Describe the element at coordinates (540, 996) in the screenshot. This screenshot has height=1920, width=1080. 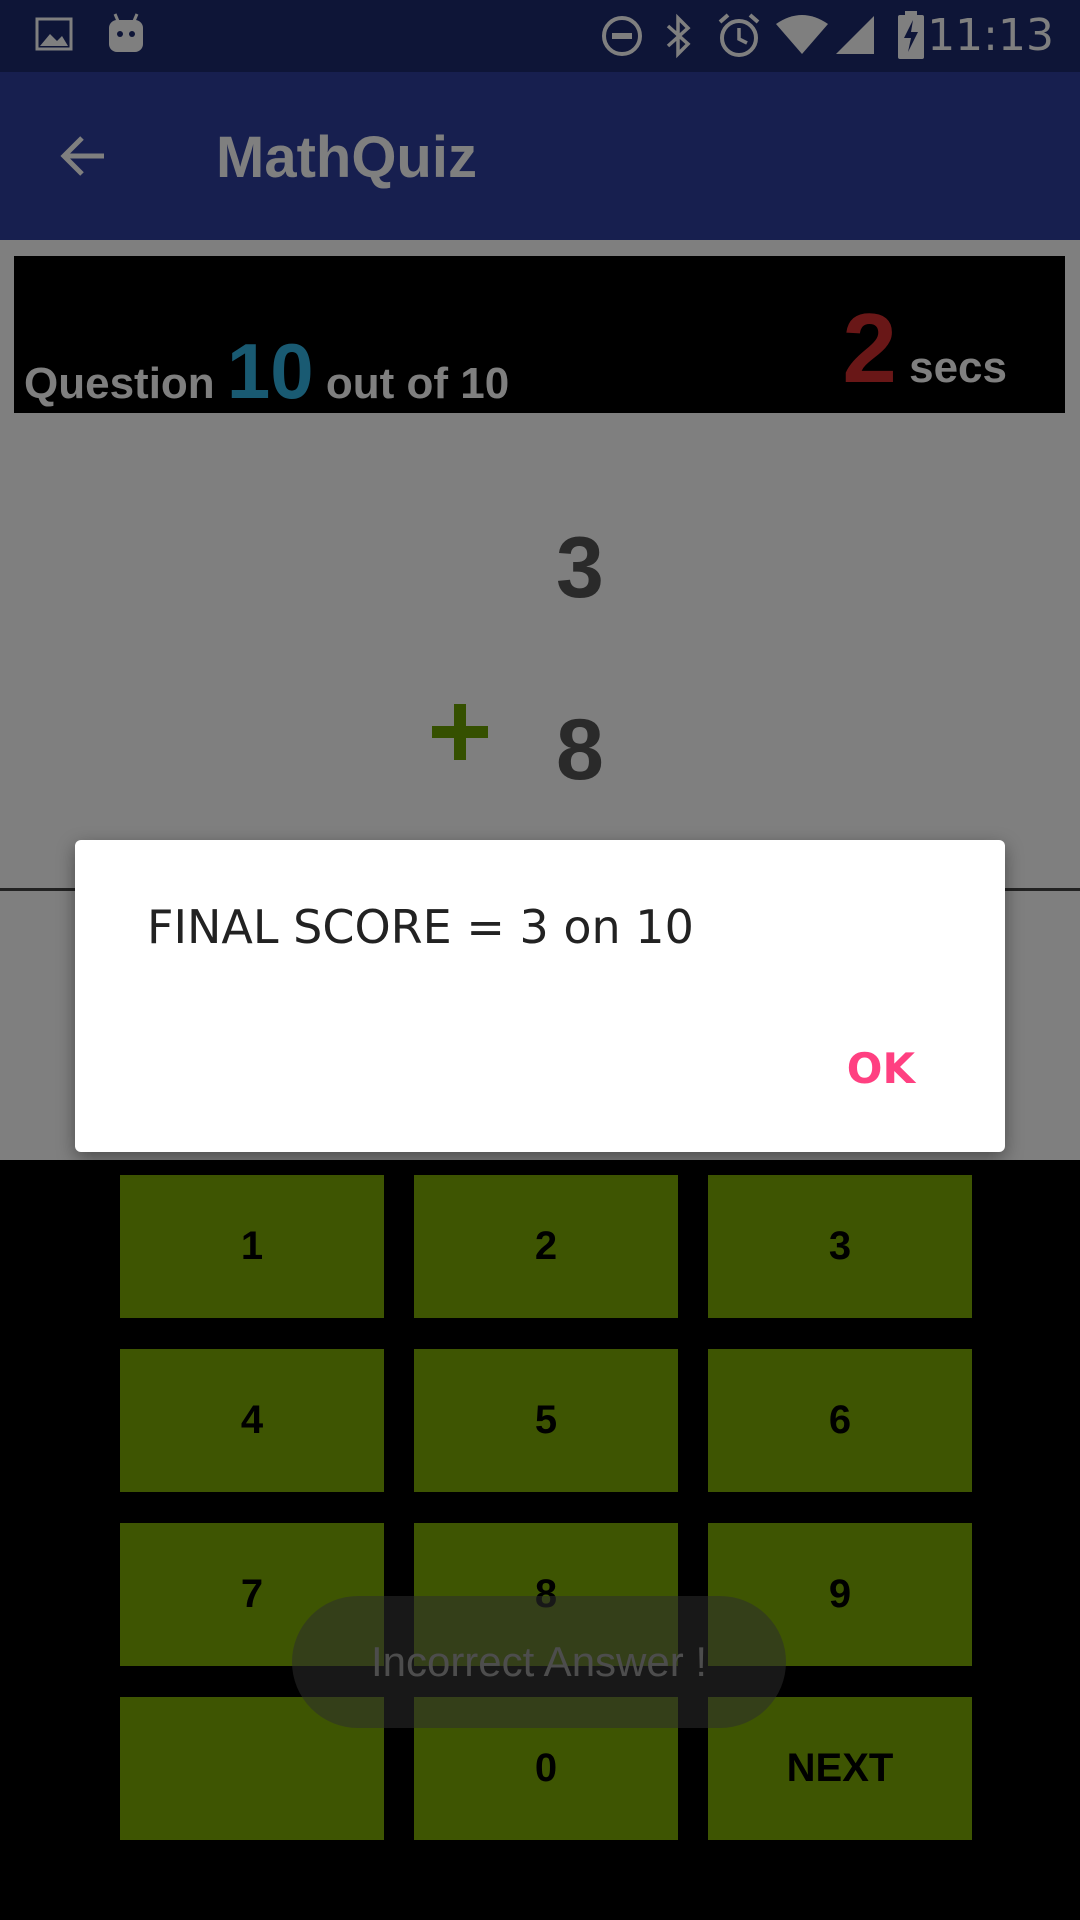
I see `final-score-dialog: FINAL SCORE = 3 on 10 OK` at that location.